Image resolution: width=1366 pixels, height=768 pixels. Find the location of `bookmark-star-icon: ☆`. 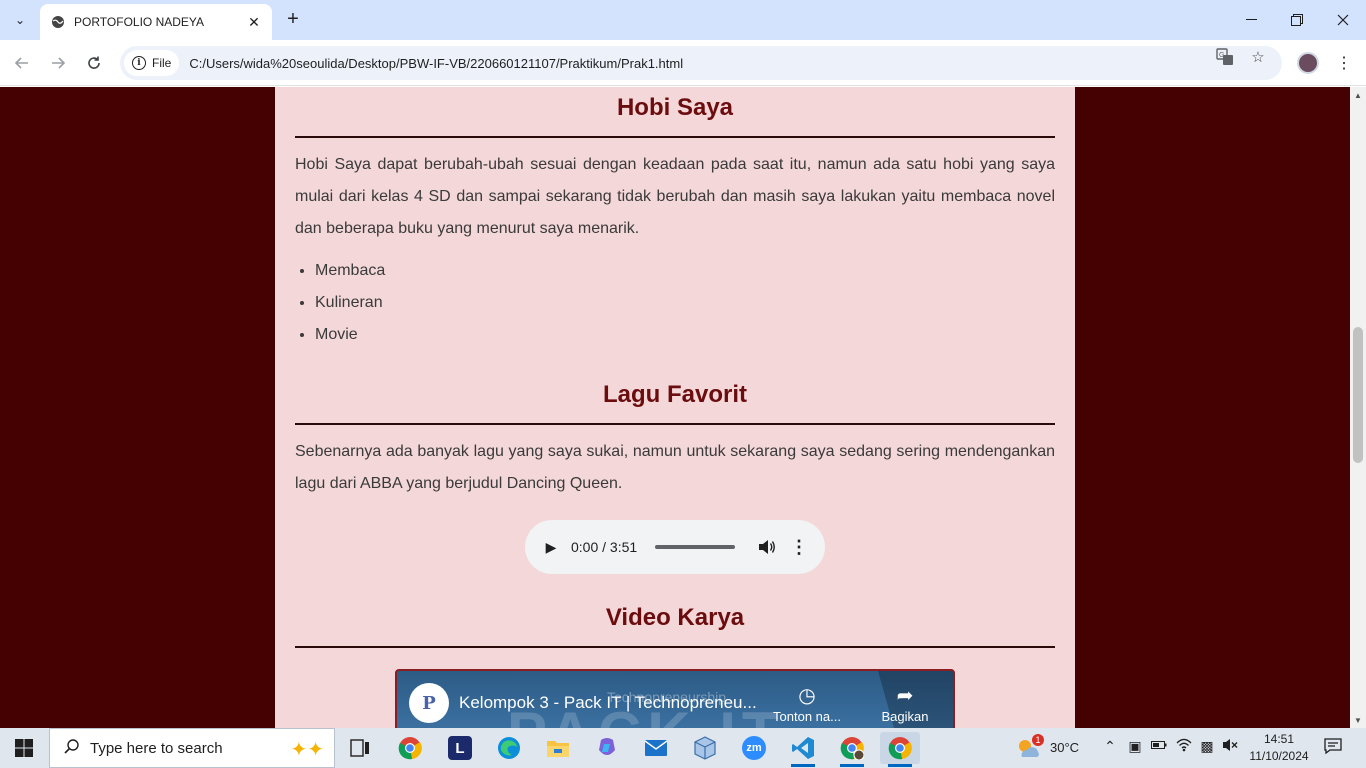

bookmark-star-icon: ☆ is located at coordinates (1258, 57).